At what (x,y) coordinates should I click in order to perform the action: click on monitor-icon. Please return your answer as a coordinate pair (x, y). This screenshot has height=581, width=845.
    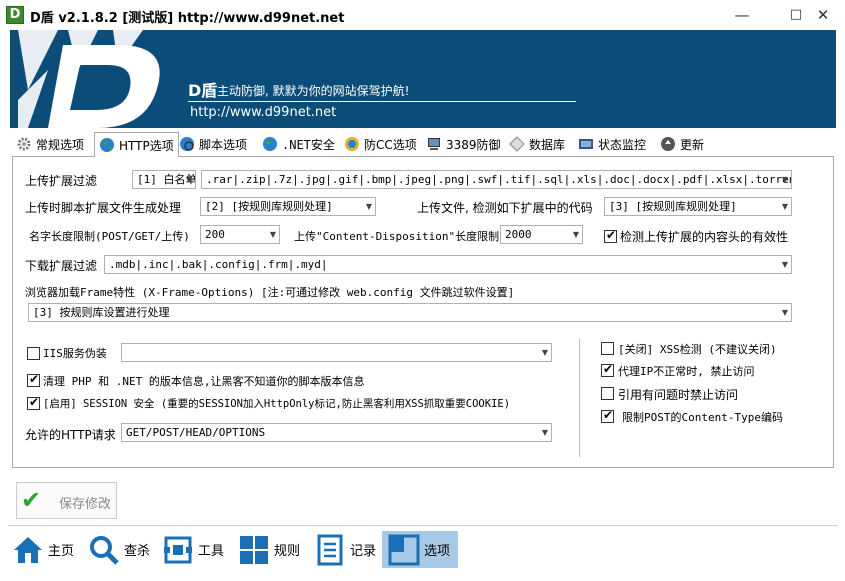
    Looking at the image, I should click on (586, 144).